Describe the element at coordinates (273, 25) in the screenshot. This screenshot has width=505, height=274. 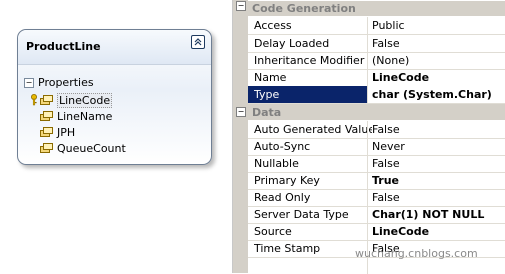
I see `grid-row-name: Access` at that location.